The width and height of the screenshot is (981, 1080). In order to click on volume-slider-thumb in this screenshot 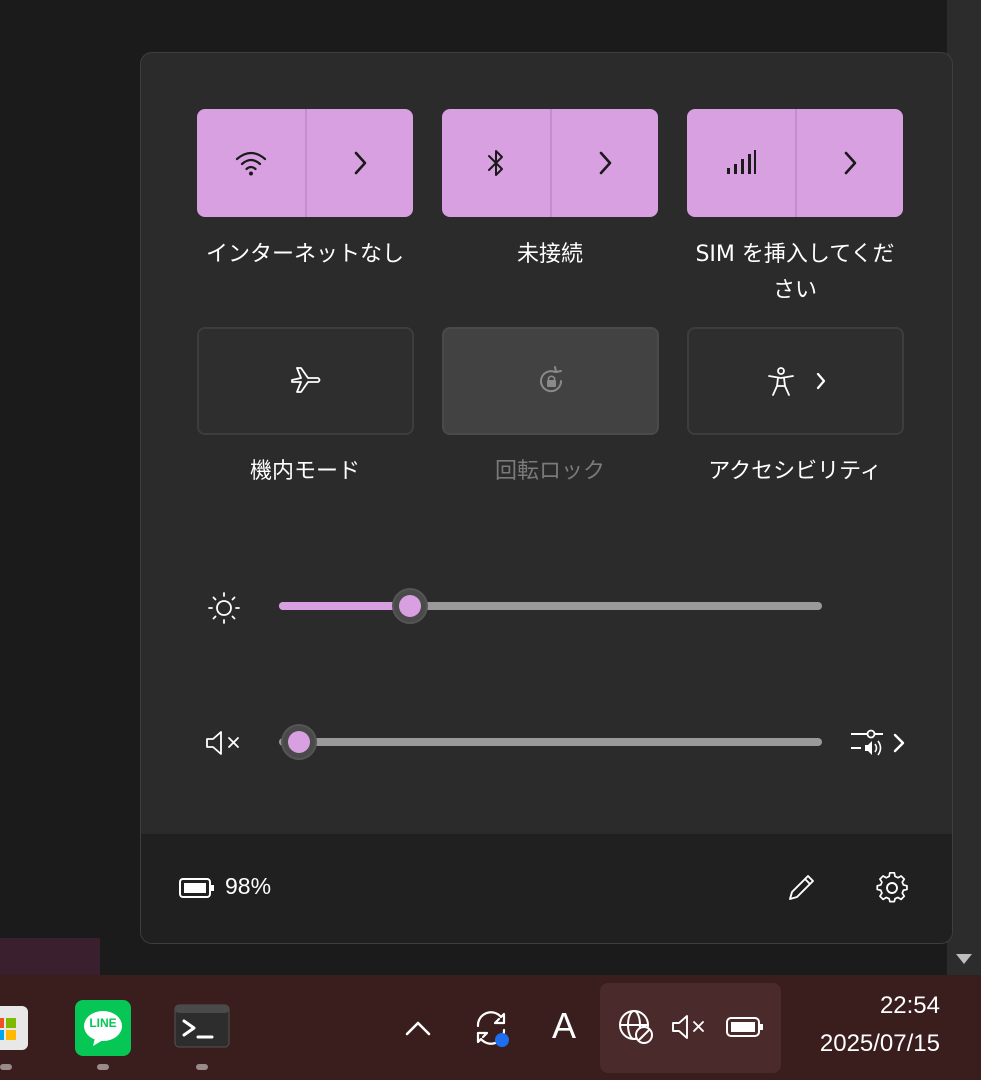, I will do `click(299, 742)`.